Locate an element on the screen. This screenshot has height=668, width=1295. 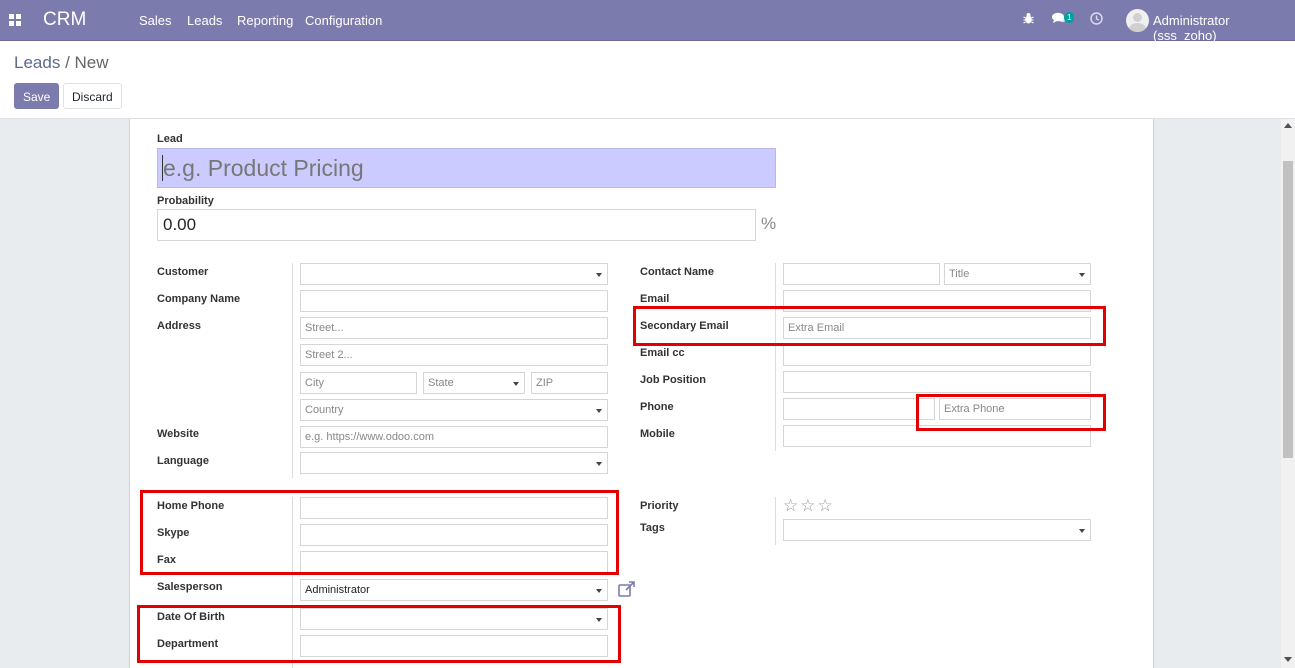
city-input: City is located at coordinates (358, 383).